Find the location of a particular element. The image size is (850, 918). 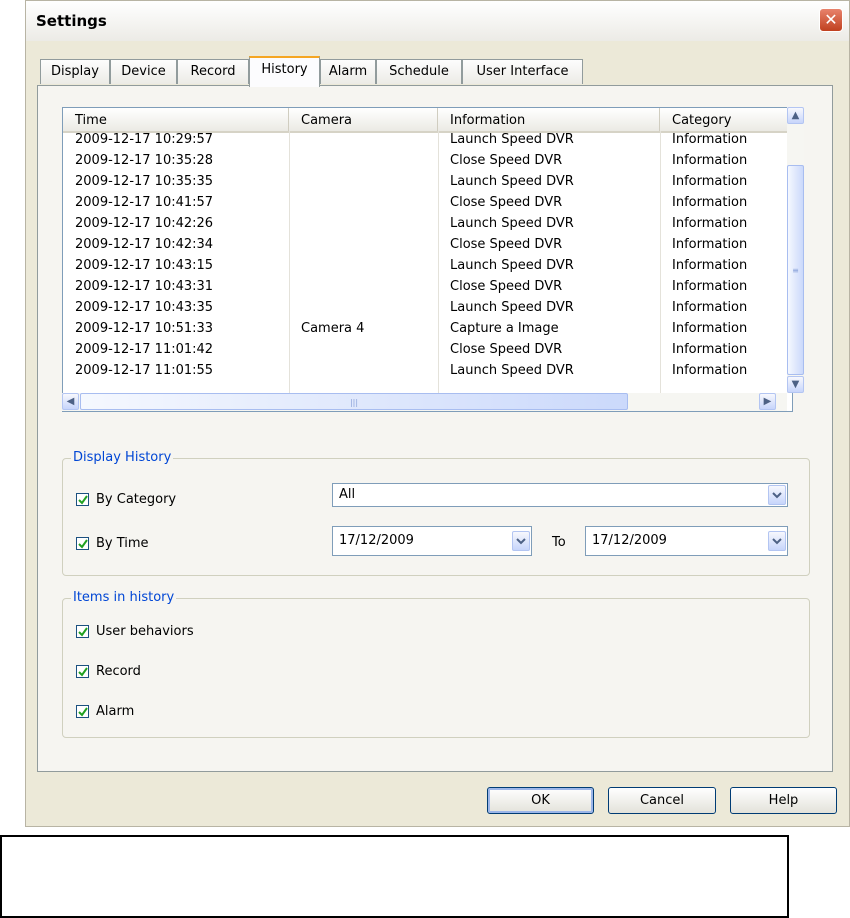

cell-time: 2009-12-17 10:43:15 is located at coordinates (144, 265).